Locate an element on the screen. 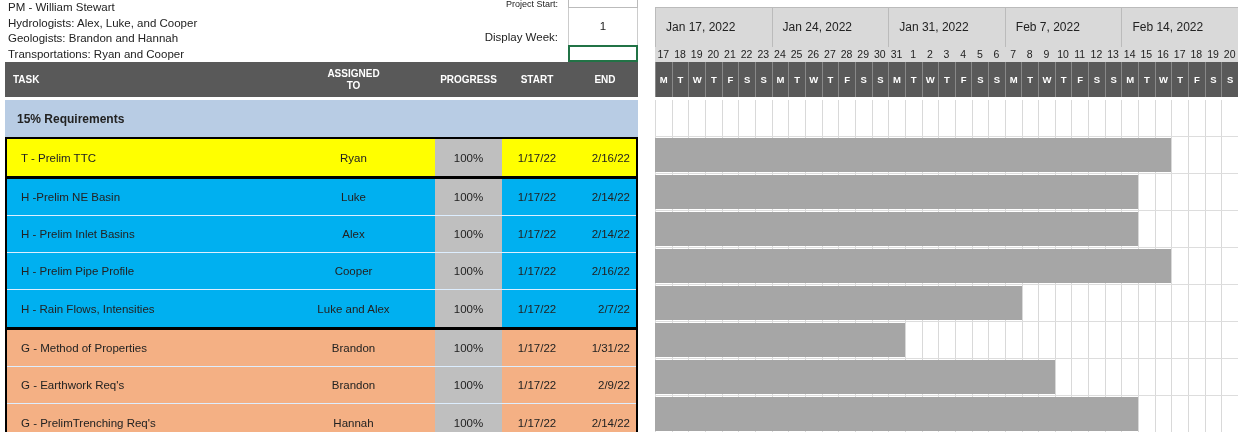 Image resolution: width=1238 pixels, height=432 pixels. column-header: END is located at coordinates (605, 79).